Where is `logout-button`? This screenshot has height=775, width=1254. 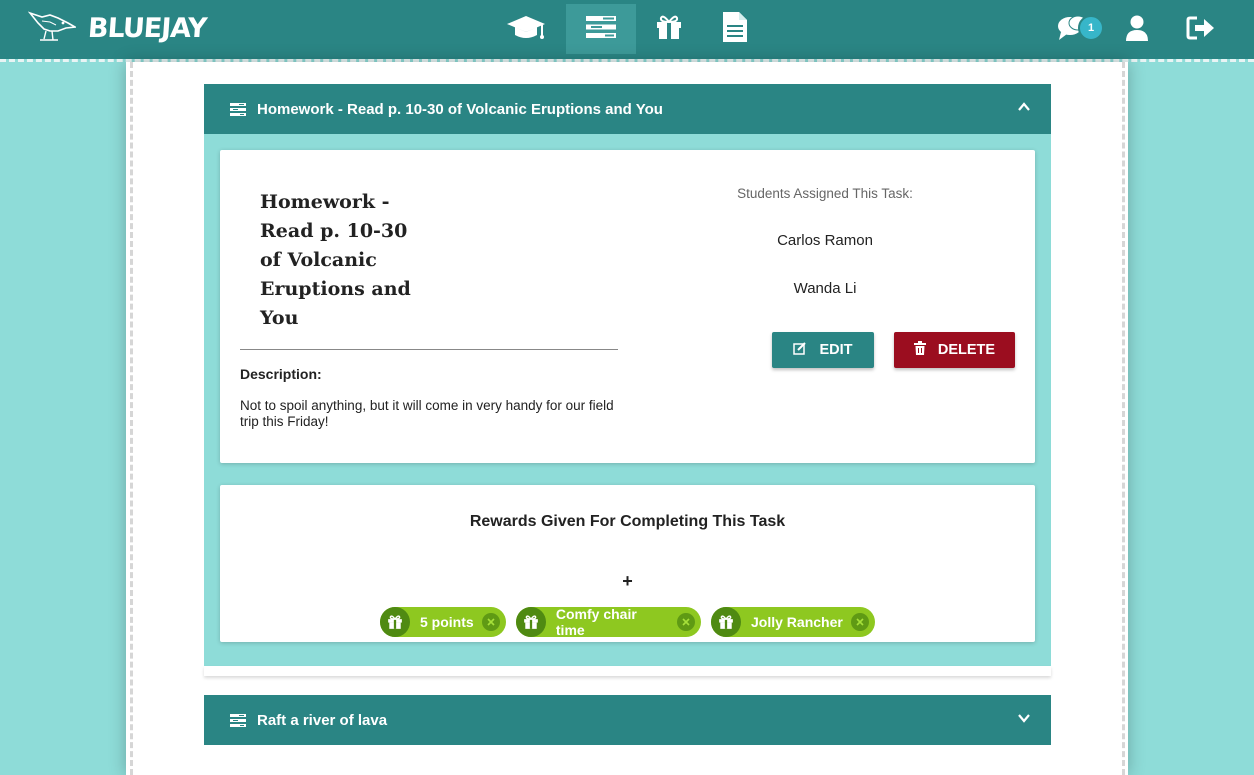
logout-button is located at coordinates (1201, 30).